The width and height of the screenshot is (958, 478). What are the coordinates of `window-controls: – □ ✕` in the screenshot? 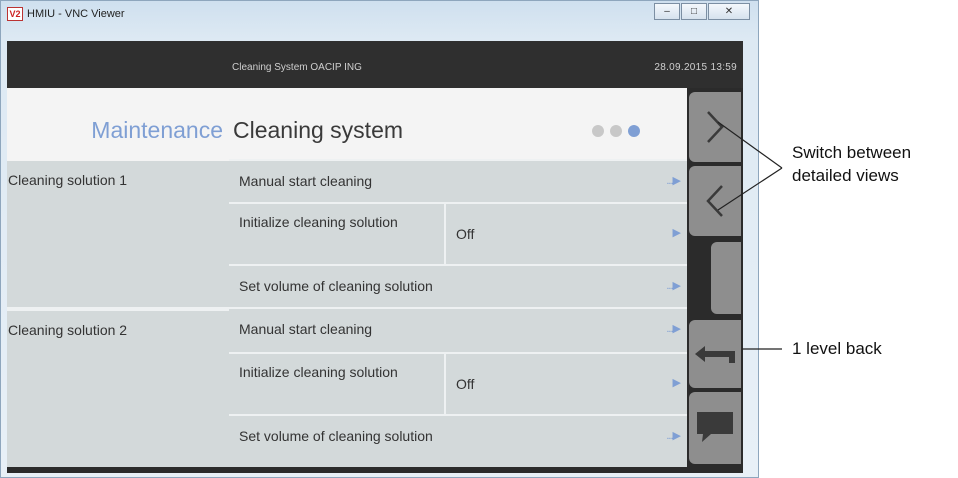 It's located at (702, 11).